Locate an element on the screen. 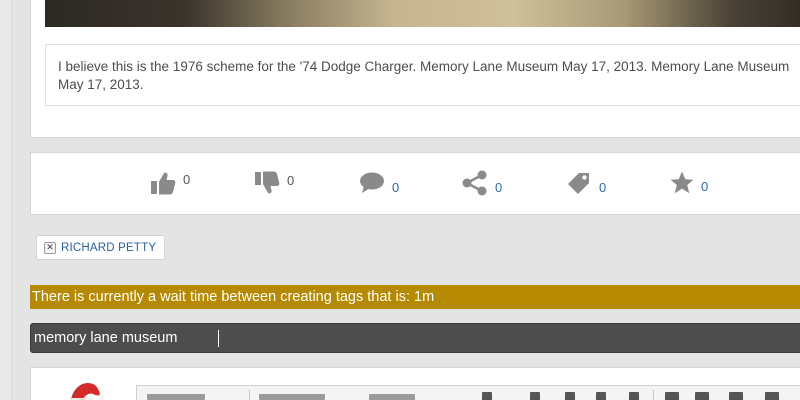 This screenshot has width=800, height=400. thumbs-down-icon is located at coordinates (267, 183).